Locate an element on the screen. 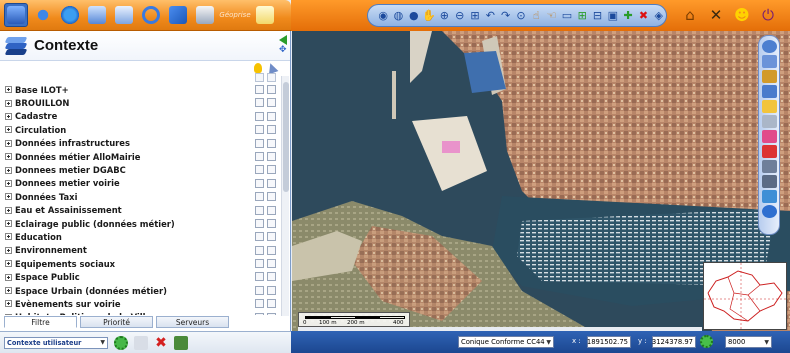 This screenshot has height=353, width=790. scroll-thumb is located at coordinates (286, 137).